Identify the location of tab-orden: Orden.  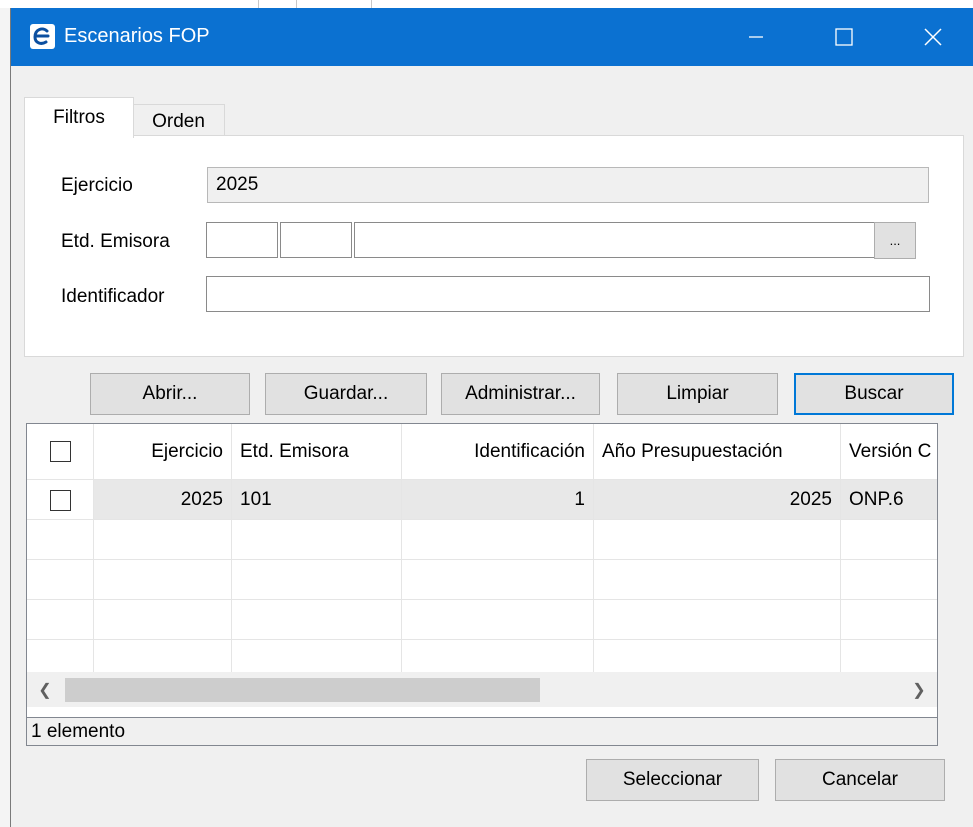
(178, 121).